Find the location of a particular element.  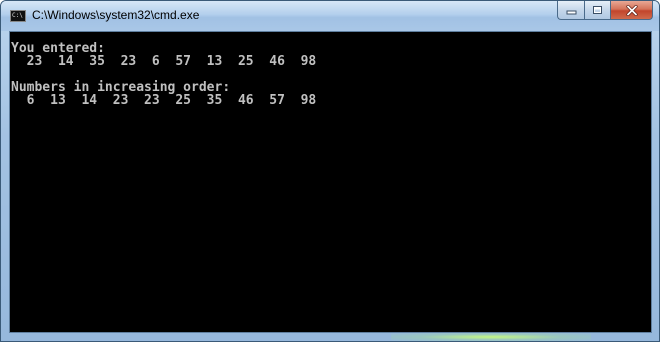

window-controls is located at coordinates (605, 11).